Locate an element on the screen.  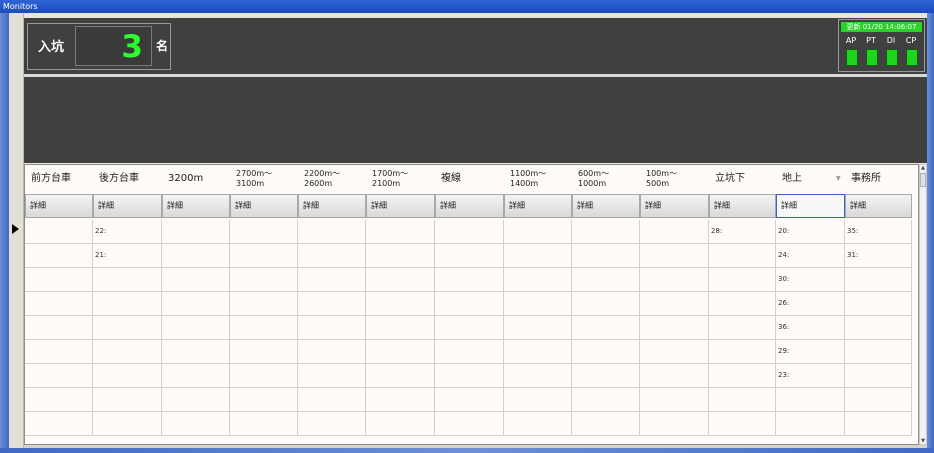
table-cell: 36: is located at coordinates (810, 328).